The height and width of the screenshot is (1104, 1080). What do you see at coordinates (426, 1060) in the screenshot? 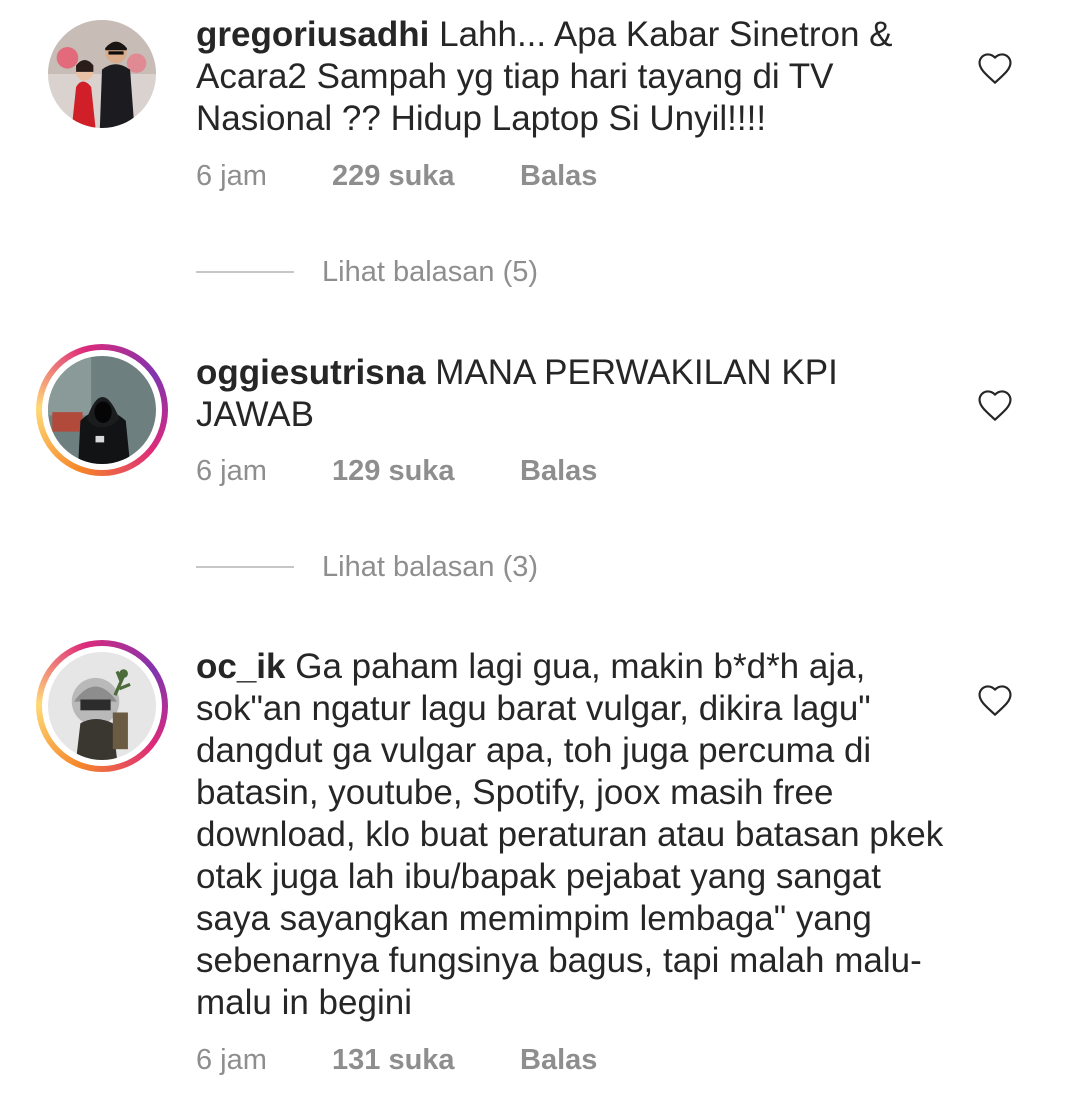
I see `comment-likes: 131 suka` at bounding box center [426, 1060].